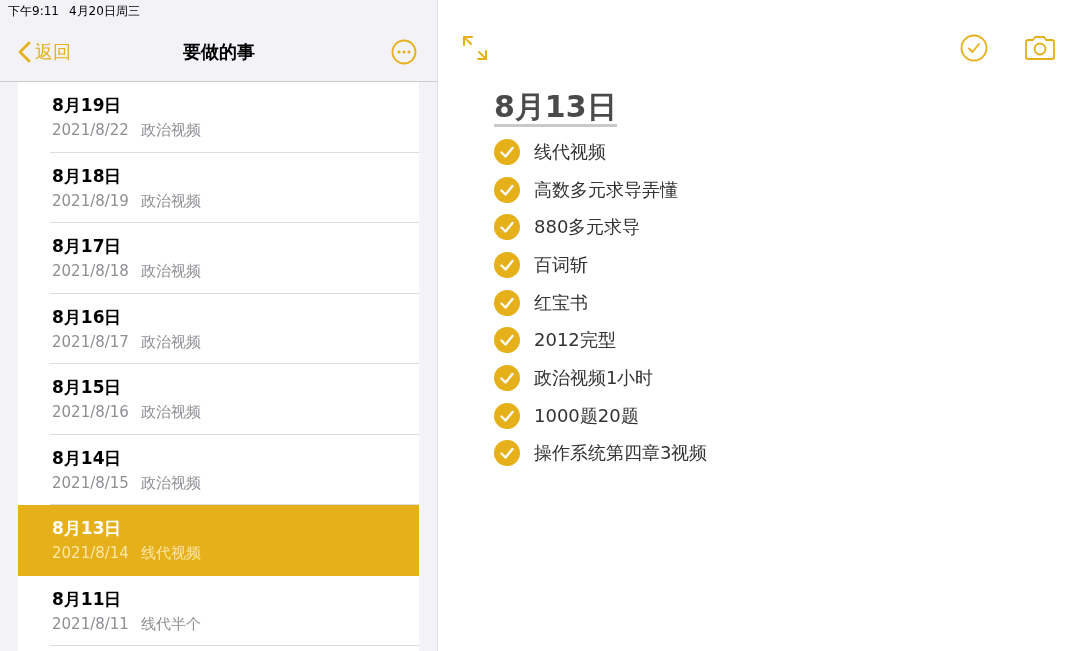  What do you see at coordinates (606, 189) in the screenshot?
I see `checklist-item-text: 高数多元求导弄懂` at bounding box center [606, 189].